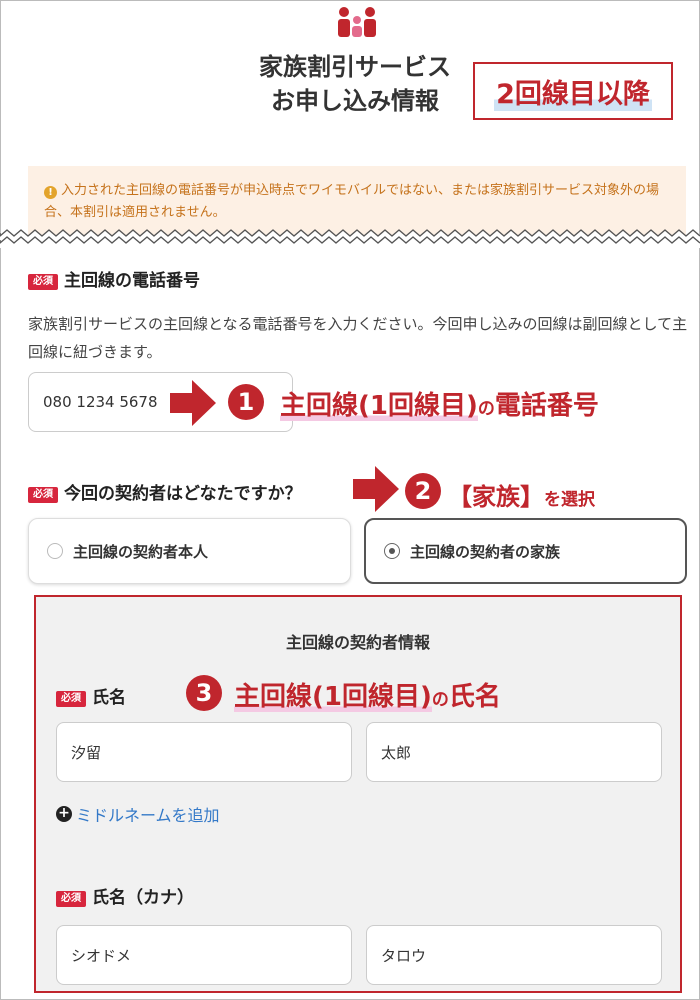 The image size is (700, 1000). Describe the element at coordinates (50, 192) in the screenshot. I see `info-icon: !` at that location.